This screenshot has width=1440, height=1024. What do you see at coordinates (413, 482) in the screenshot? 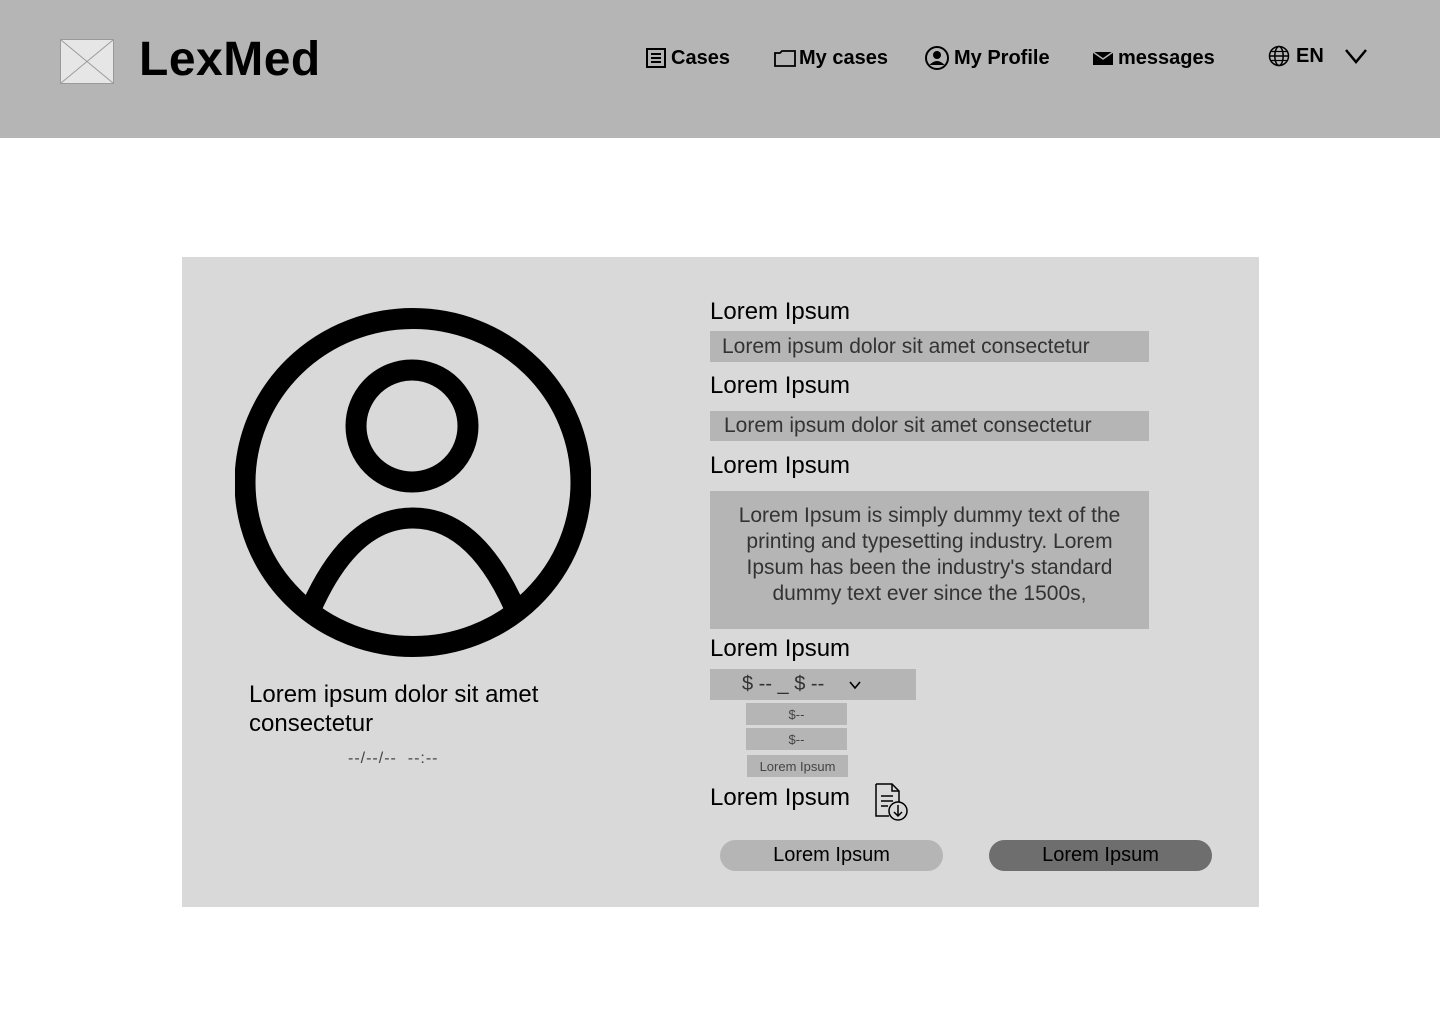
I see `user-avatar-icon` at bounding box center [413, 482].